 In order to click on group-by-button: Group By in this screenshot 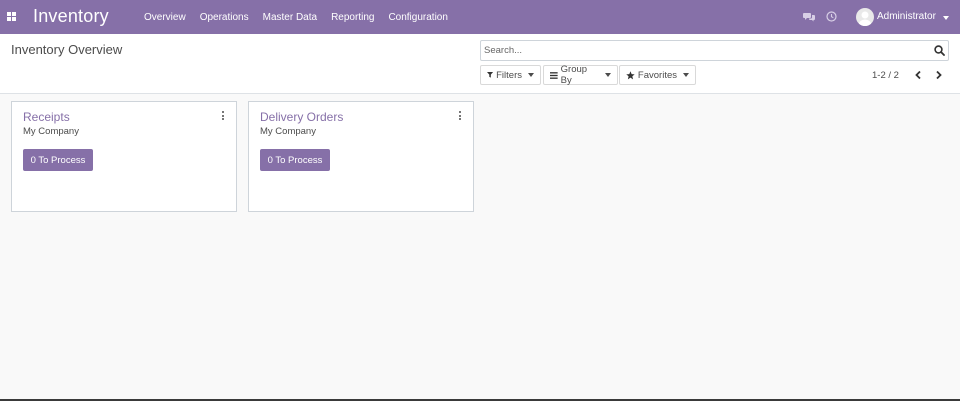, I will do `click(580, 75)`.